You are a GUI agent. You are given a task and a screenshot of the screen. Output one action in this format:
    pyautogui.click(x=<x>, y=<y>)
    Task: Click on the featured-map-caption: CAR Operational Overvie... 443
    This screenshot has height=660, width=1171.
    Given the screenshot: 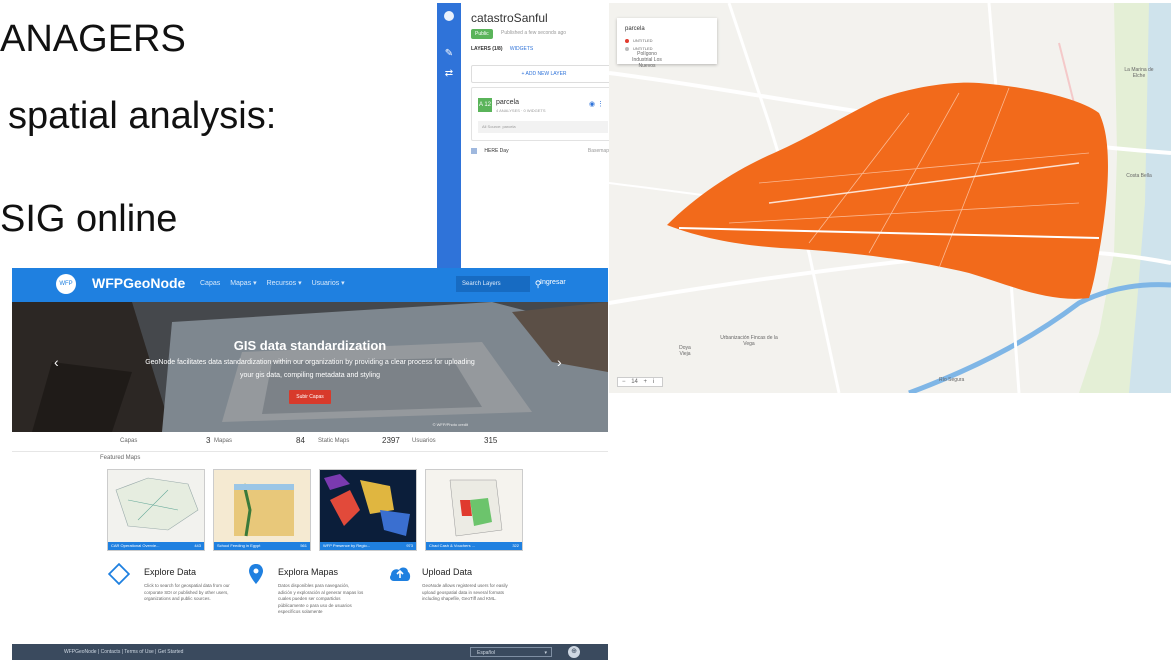 What is the action you would take?
    pyautogui.click(x=156, y=546)
    